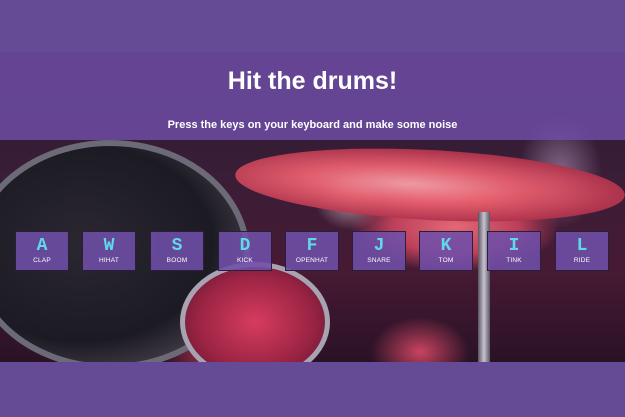 This screenshot has height=417, width=625. I want to click on key-tom: K TOM, so click(446, 251).